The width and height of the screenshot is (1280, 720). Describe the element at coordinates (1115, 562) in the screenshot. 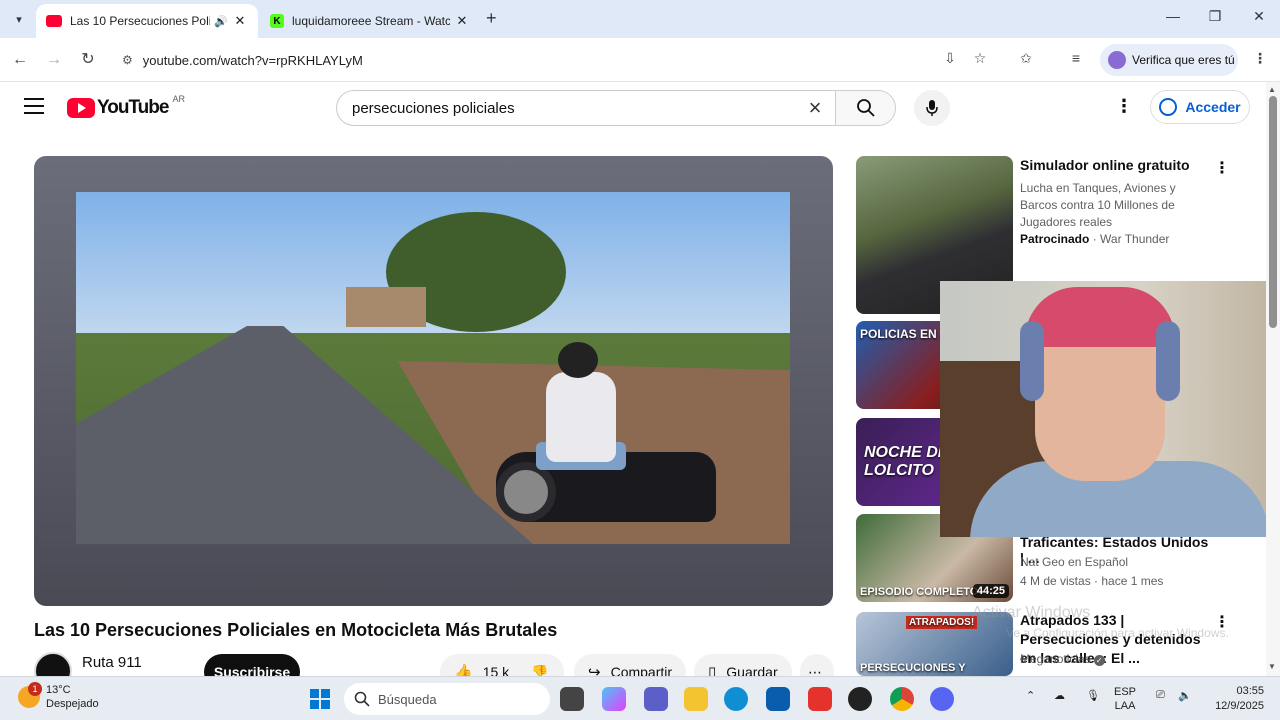

I see `rec-channel: Nat Geo en Español` at that location.